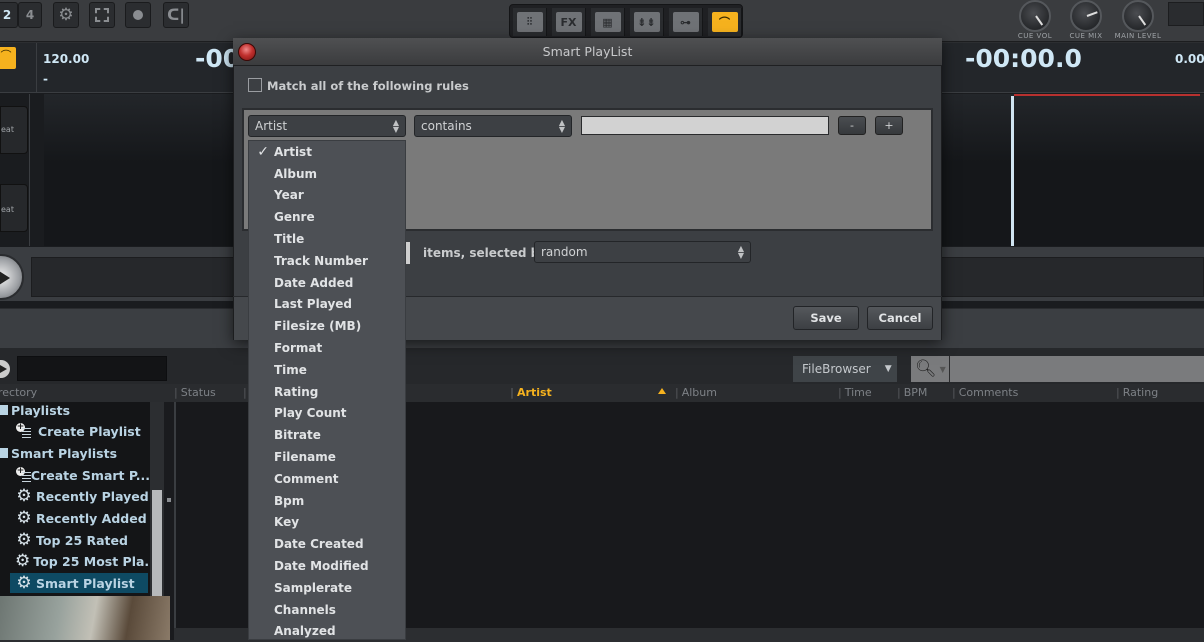  I want to click on rule-field-select: Artist ▲ ▼, so click(327, 126).